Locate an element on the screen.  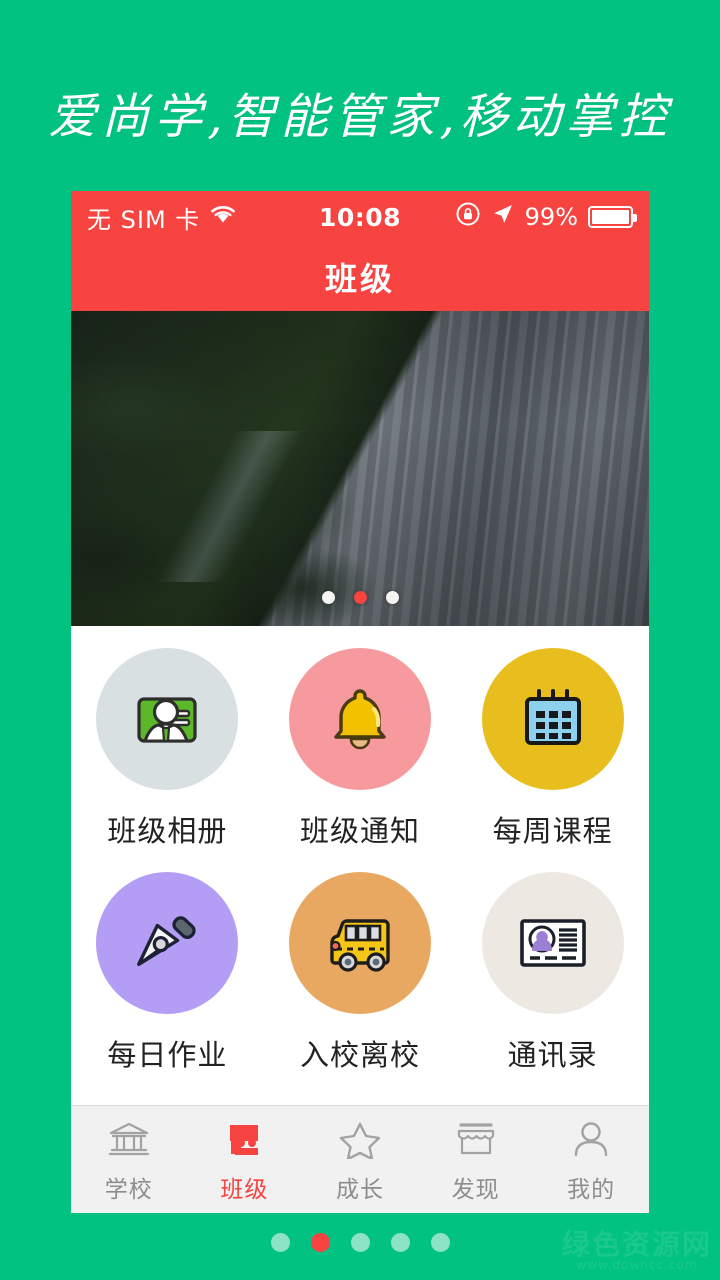
tab-label: 班级 is located at coordinates (244, 1189).